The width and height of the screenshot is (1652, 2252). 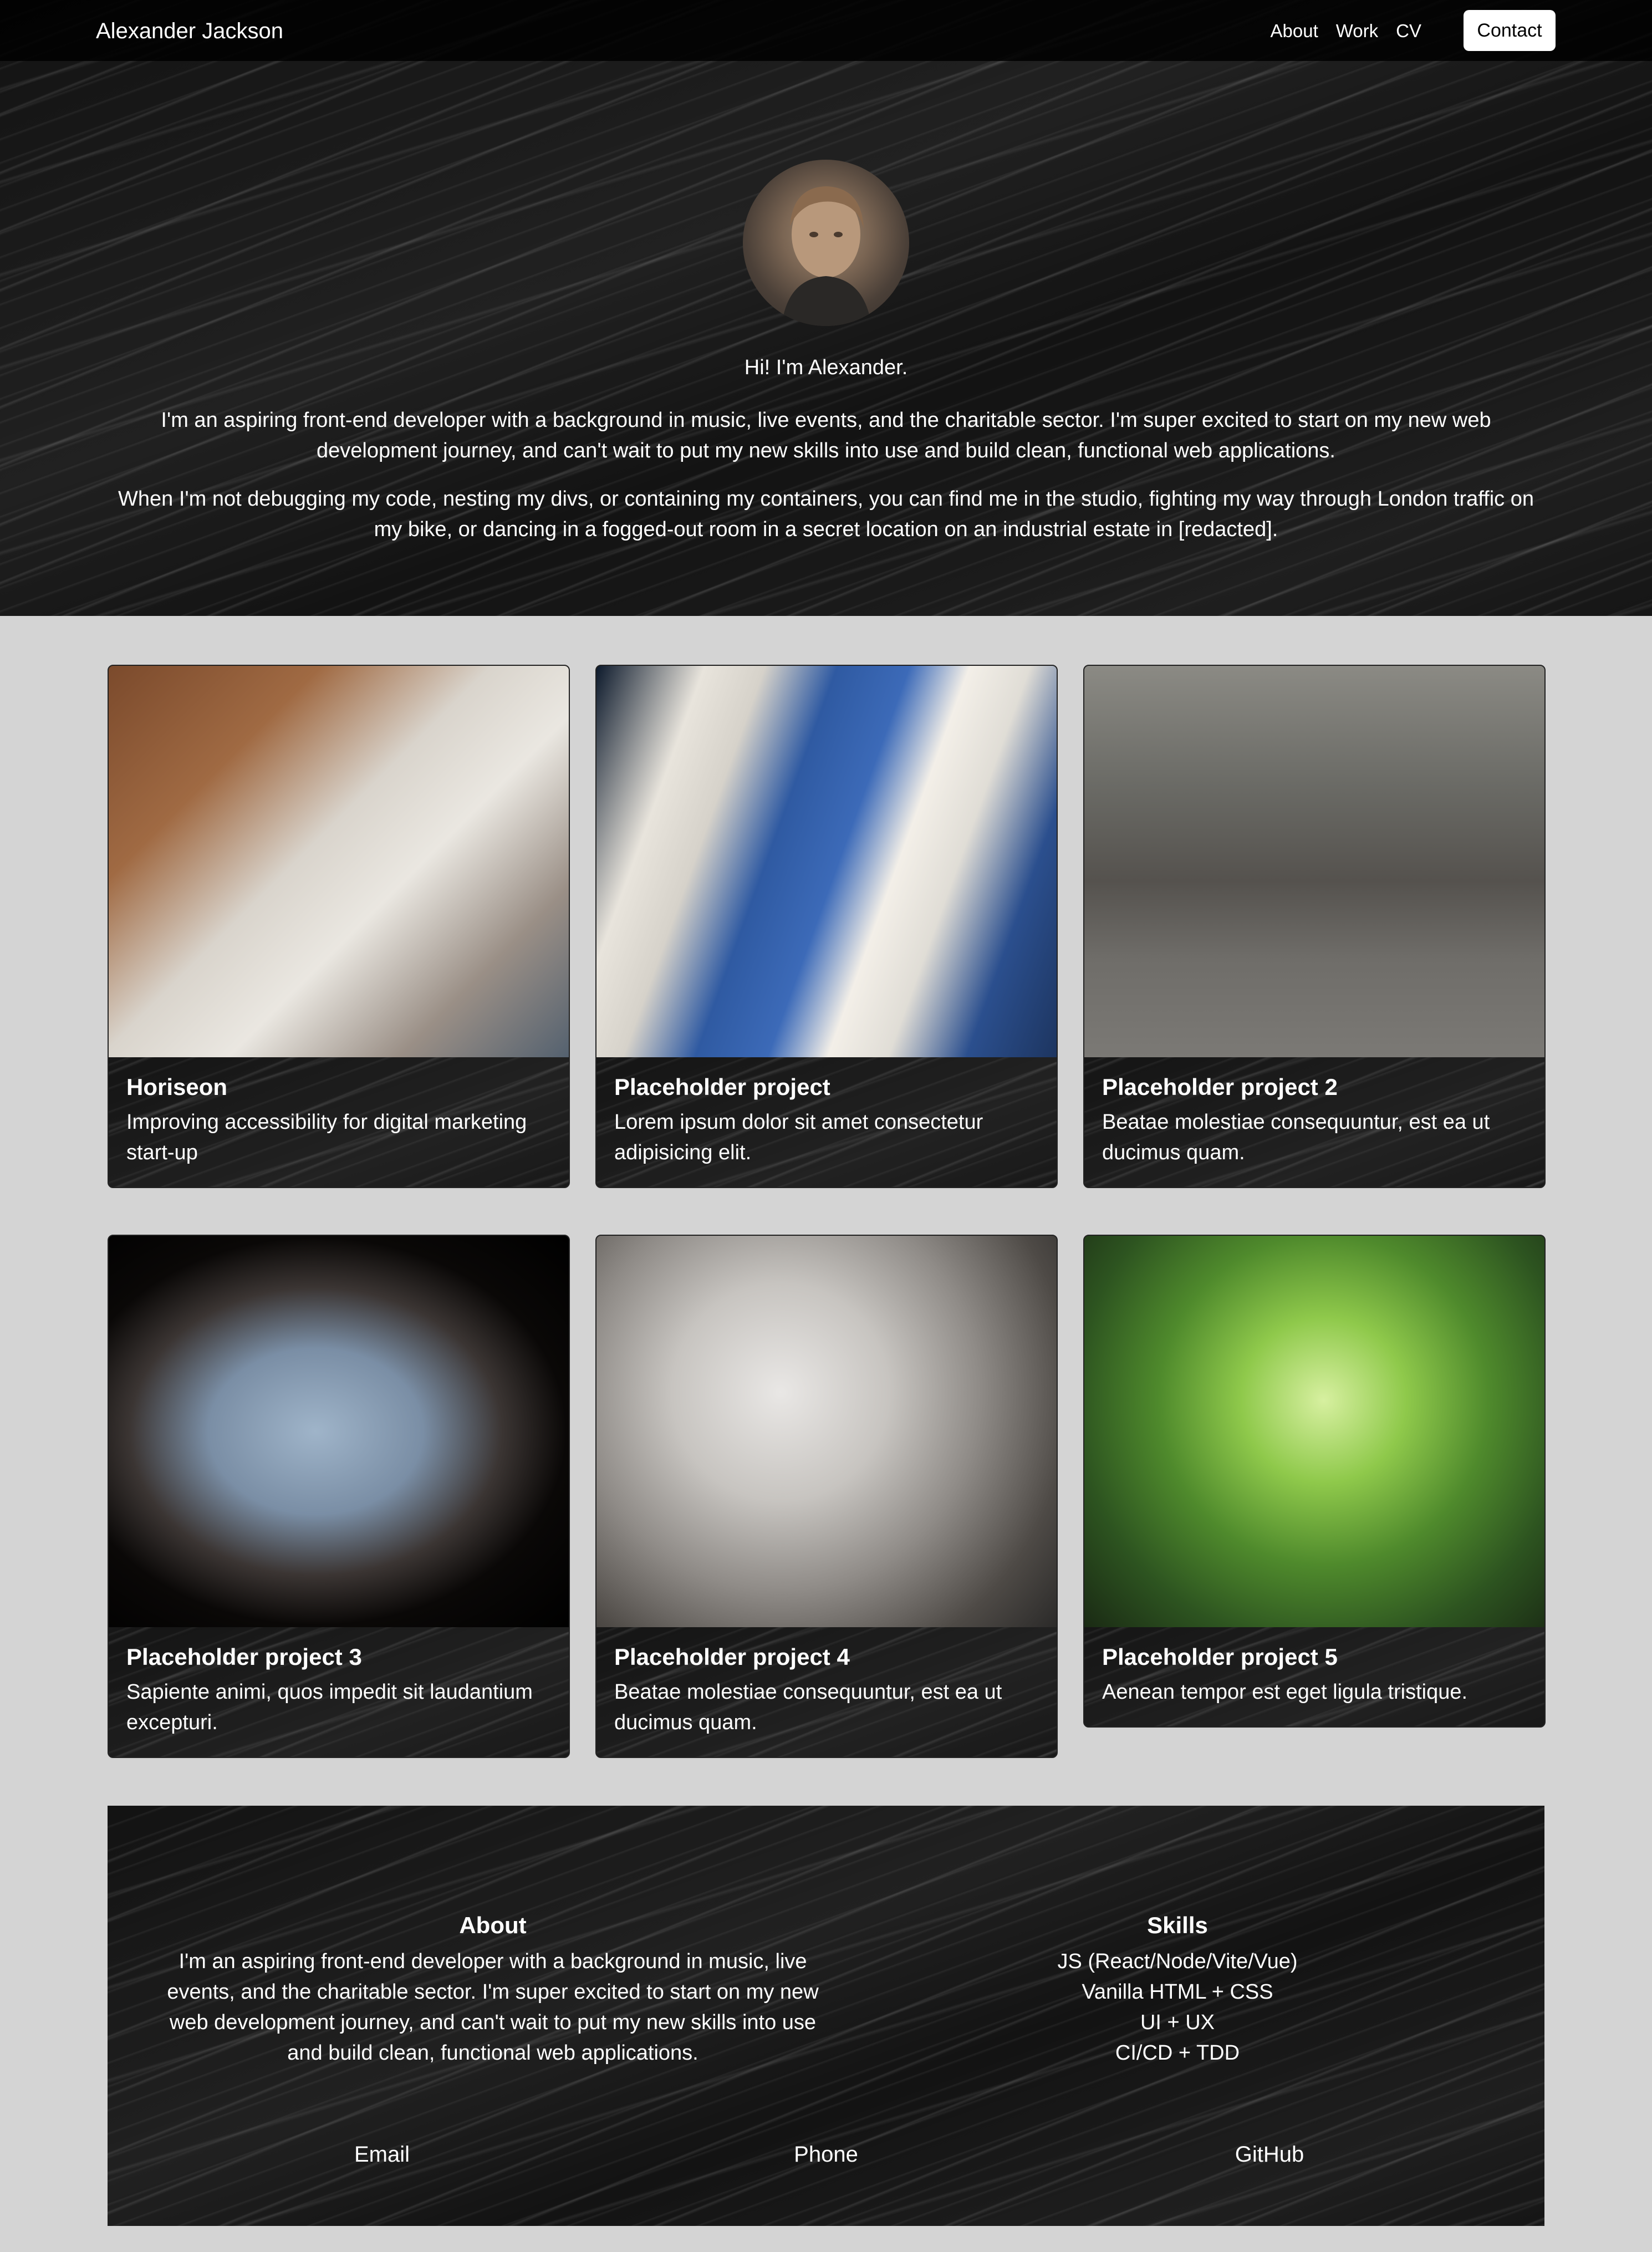 I want to click on forest-canopy-photo, so click(x=1314, y=1431).